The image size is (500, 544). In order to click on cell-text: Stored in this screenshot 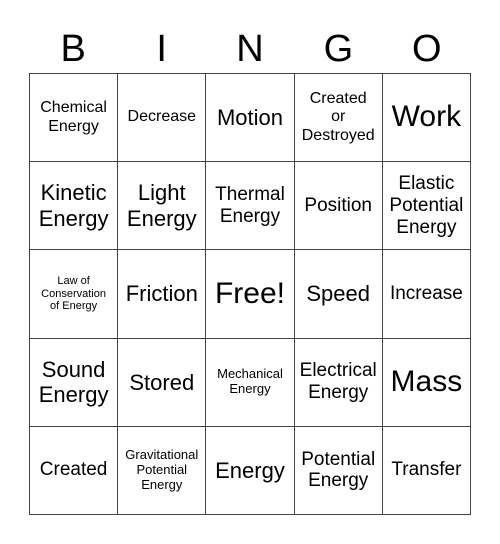, I will do `click(162, 382)`.